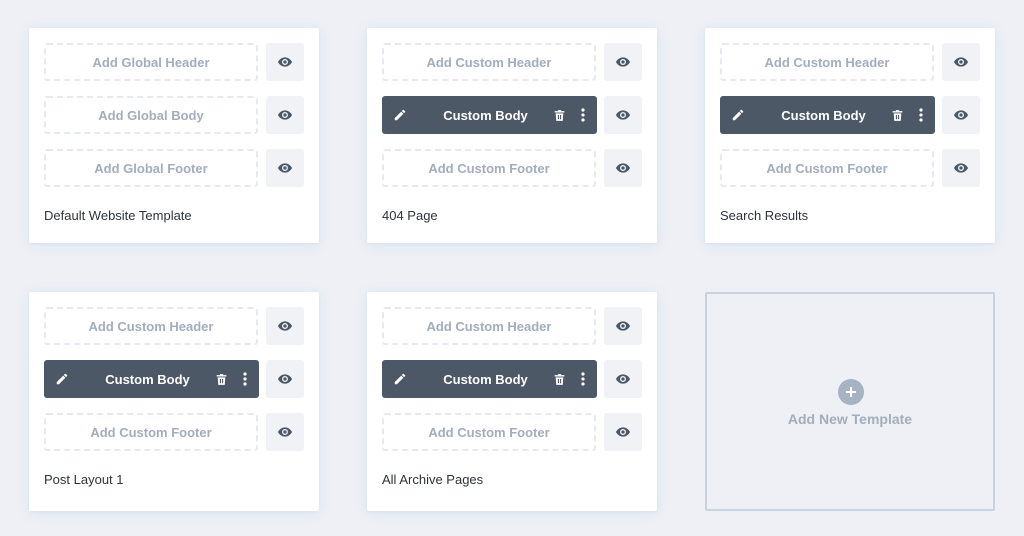  Describe the element at coordinates (151, 115) in the screenshot. I see `add-global-body-button: Add Global Body` at that location.